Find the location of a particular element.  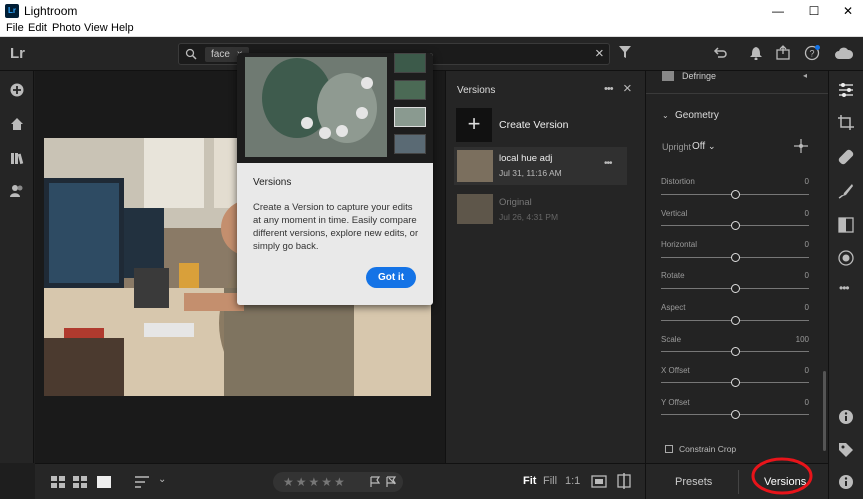

constrain-crop-label: Constrain Crop is located at coordinates (708, 449).